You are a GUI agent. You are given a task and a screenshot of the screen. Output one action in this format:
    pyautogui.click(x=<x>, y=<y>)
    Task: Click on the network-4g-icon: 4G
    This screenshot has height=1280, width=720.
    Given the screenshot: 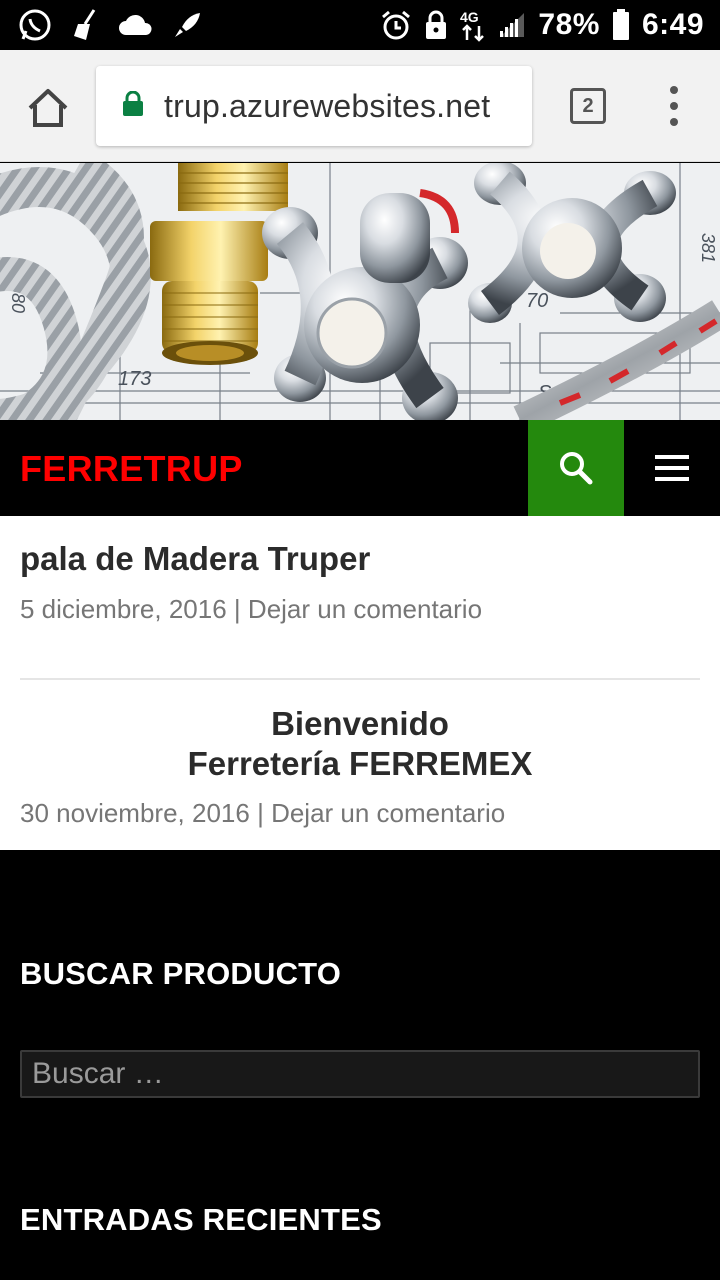 What is the action you would take?
    pyautogui.click(x=473, y=25)
    